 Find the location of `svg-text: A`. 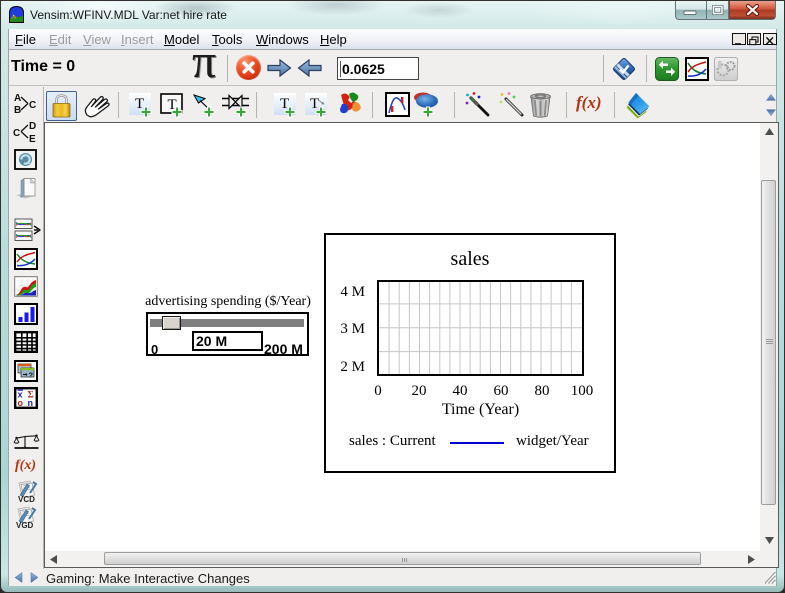

svg-text: A is located at coordinates (17, 98).